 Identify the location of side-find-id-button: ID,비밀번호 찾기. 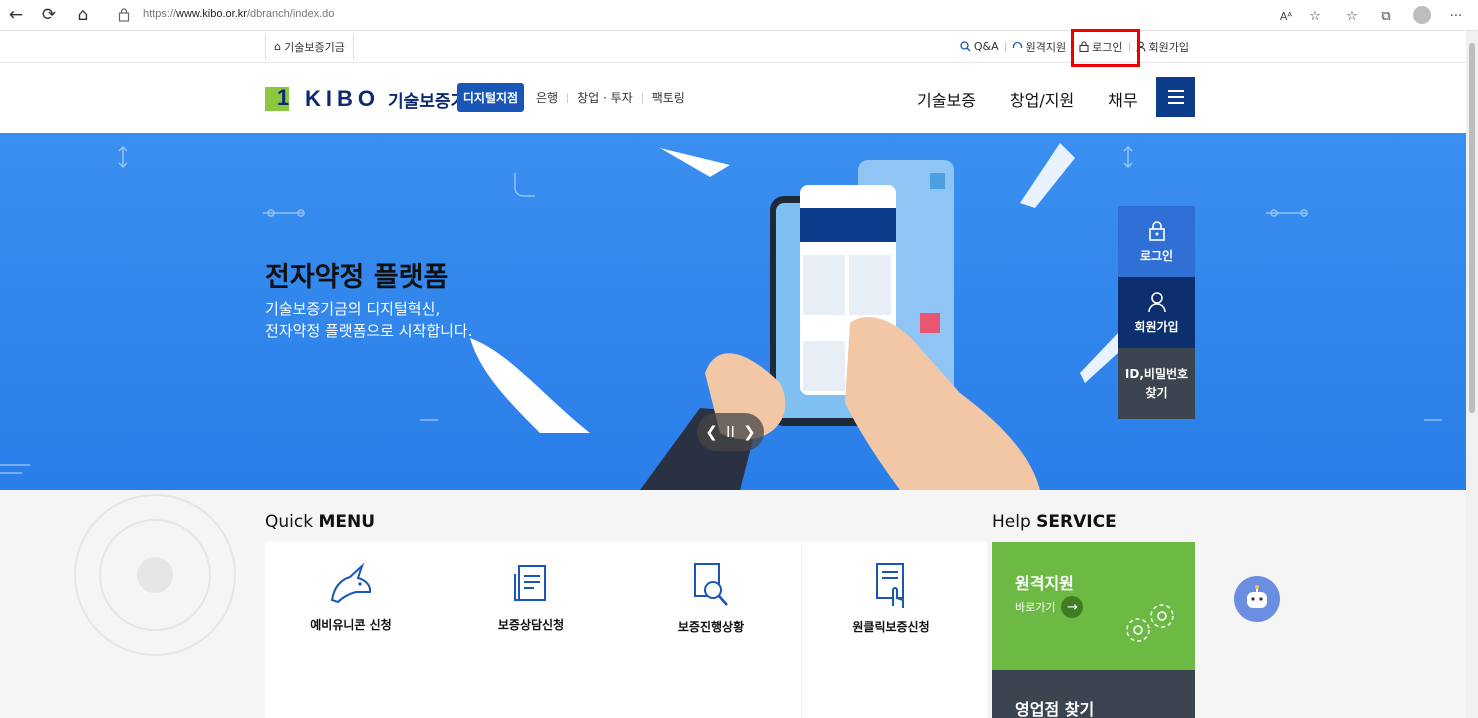
(1156, 383).